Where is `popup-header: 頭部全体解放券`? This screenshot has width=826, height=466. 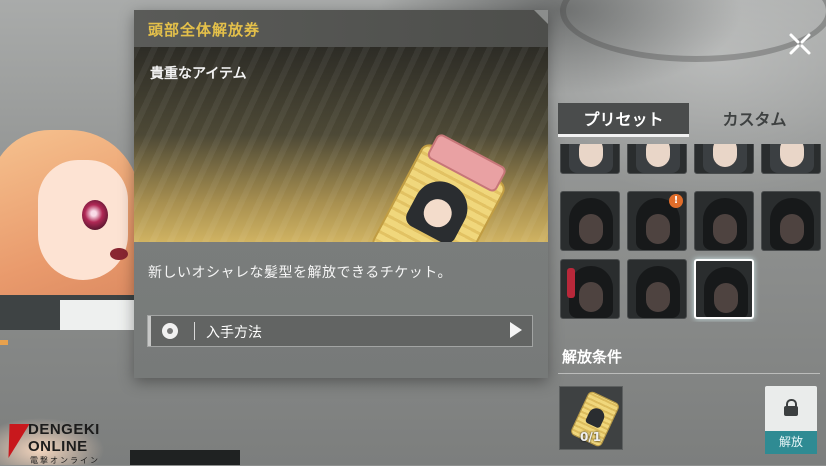 popup-header: 頭部全体解放券 is located at coordinates (341, 28).